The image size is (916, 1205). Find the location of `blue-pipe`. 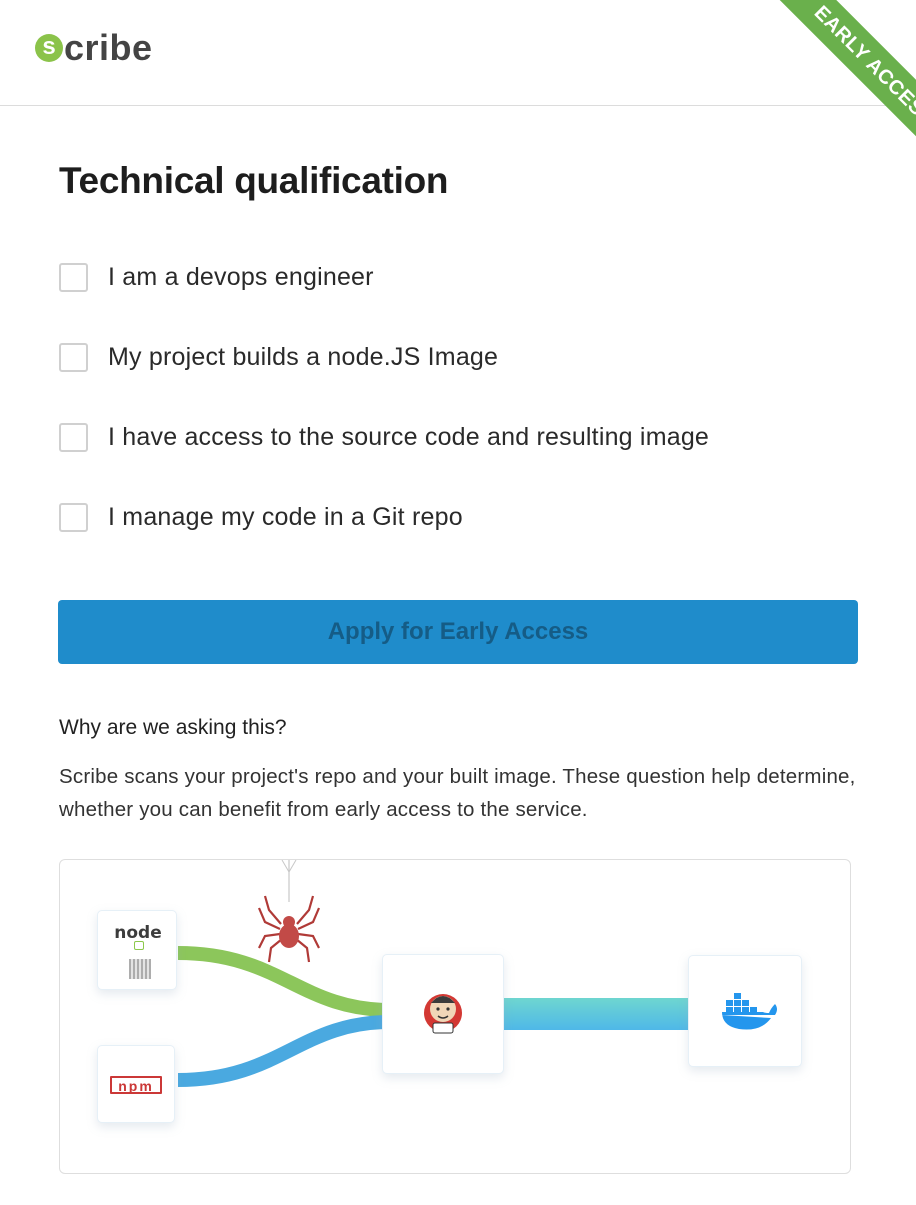

blue-pipe is located at coordinates (284, 1051).